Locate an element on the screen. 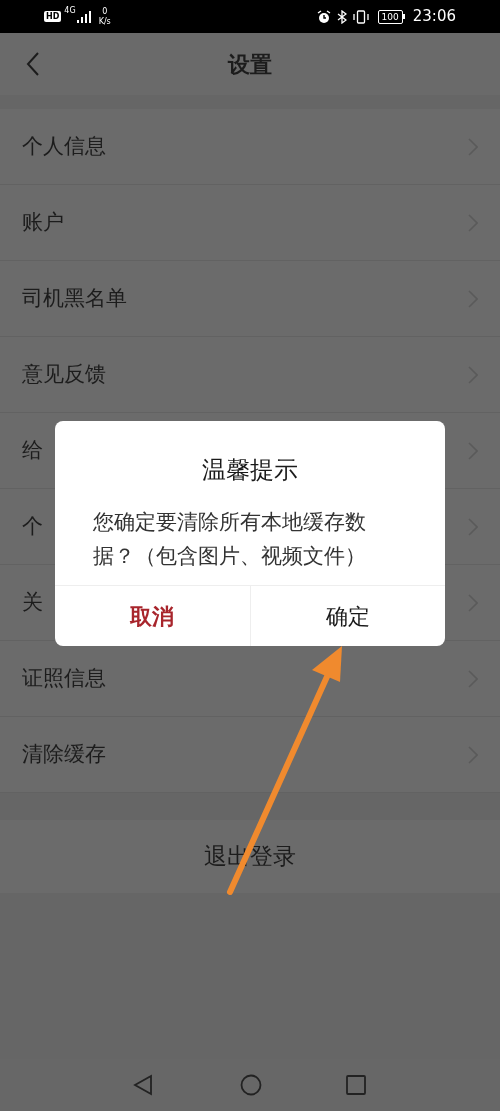 Image resolution: width=500 pixels, height=1111 pixels. bluetooth-icon is located at coordinates (341, 16).